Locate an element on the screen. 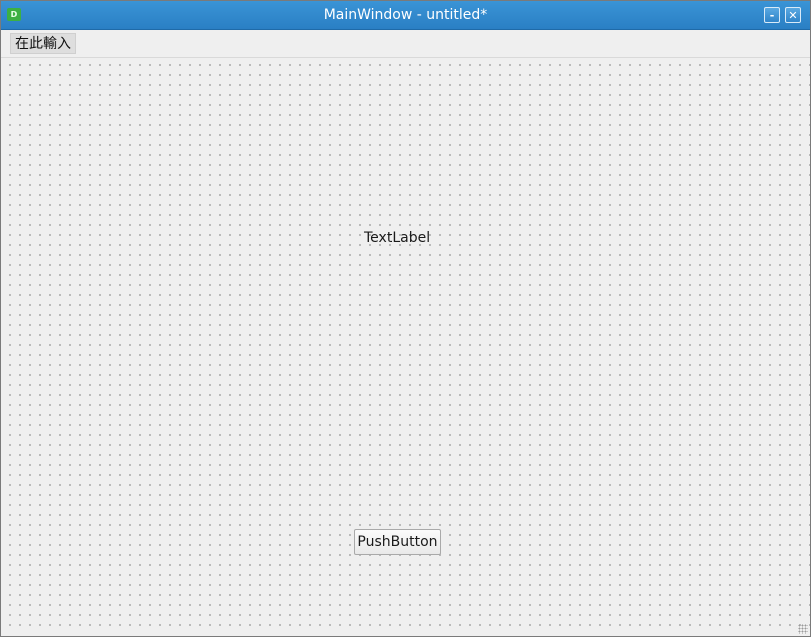 The height and width of the screenshot is (637, 811). resize-grip-icon is located at coordinates (803, 629).